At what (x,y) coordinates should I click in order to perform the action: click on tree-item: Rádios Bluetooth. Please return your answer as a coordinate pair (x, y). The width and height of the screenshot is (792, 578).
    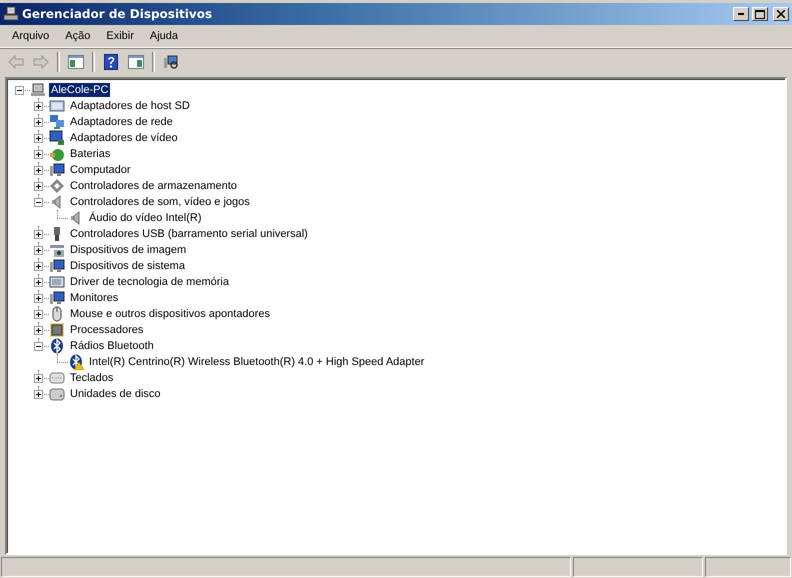
    Looking at the image, I should click on (112, 346).